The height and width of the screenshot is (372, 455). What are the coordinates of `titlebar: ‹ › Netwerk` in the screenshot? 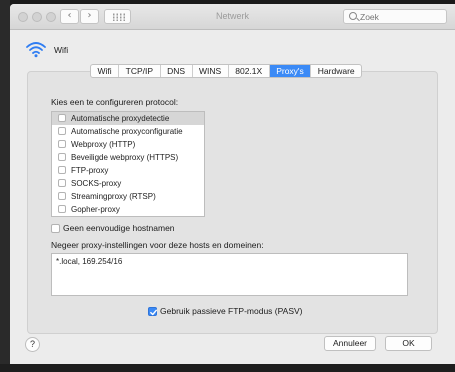 It's located at (232, 17).